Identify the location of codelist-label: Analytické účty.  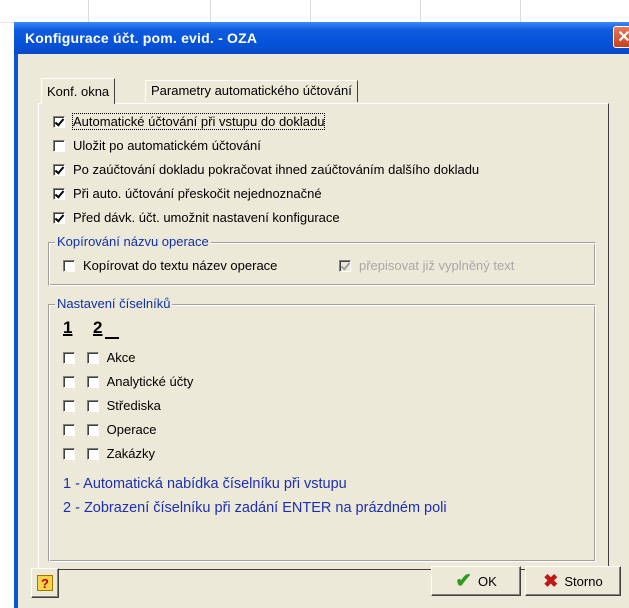
(150, 381).